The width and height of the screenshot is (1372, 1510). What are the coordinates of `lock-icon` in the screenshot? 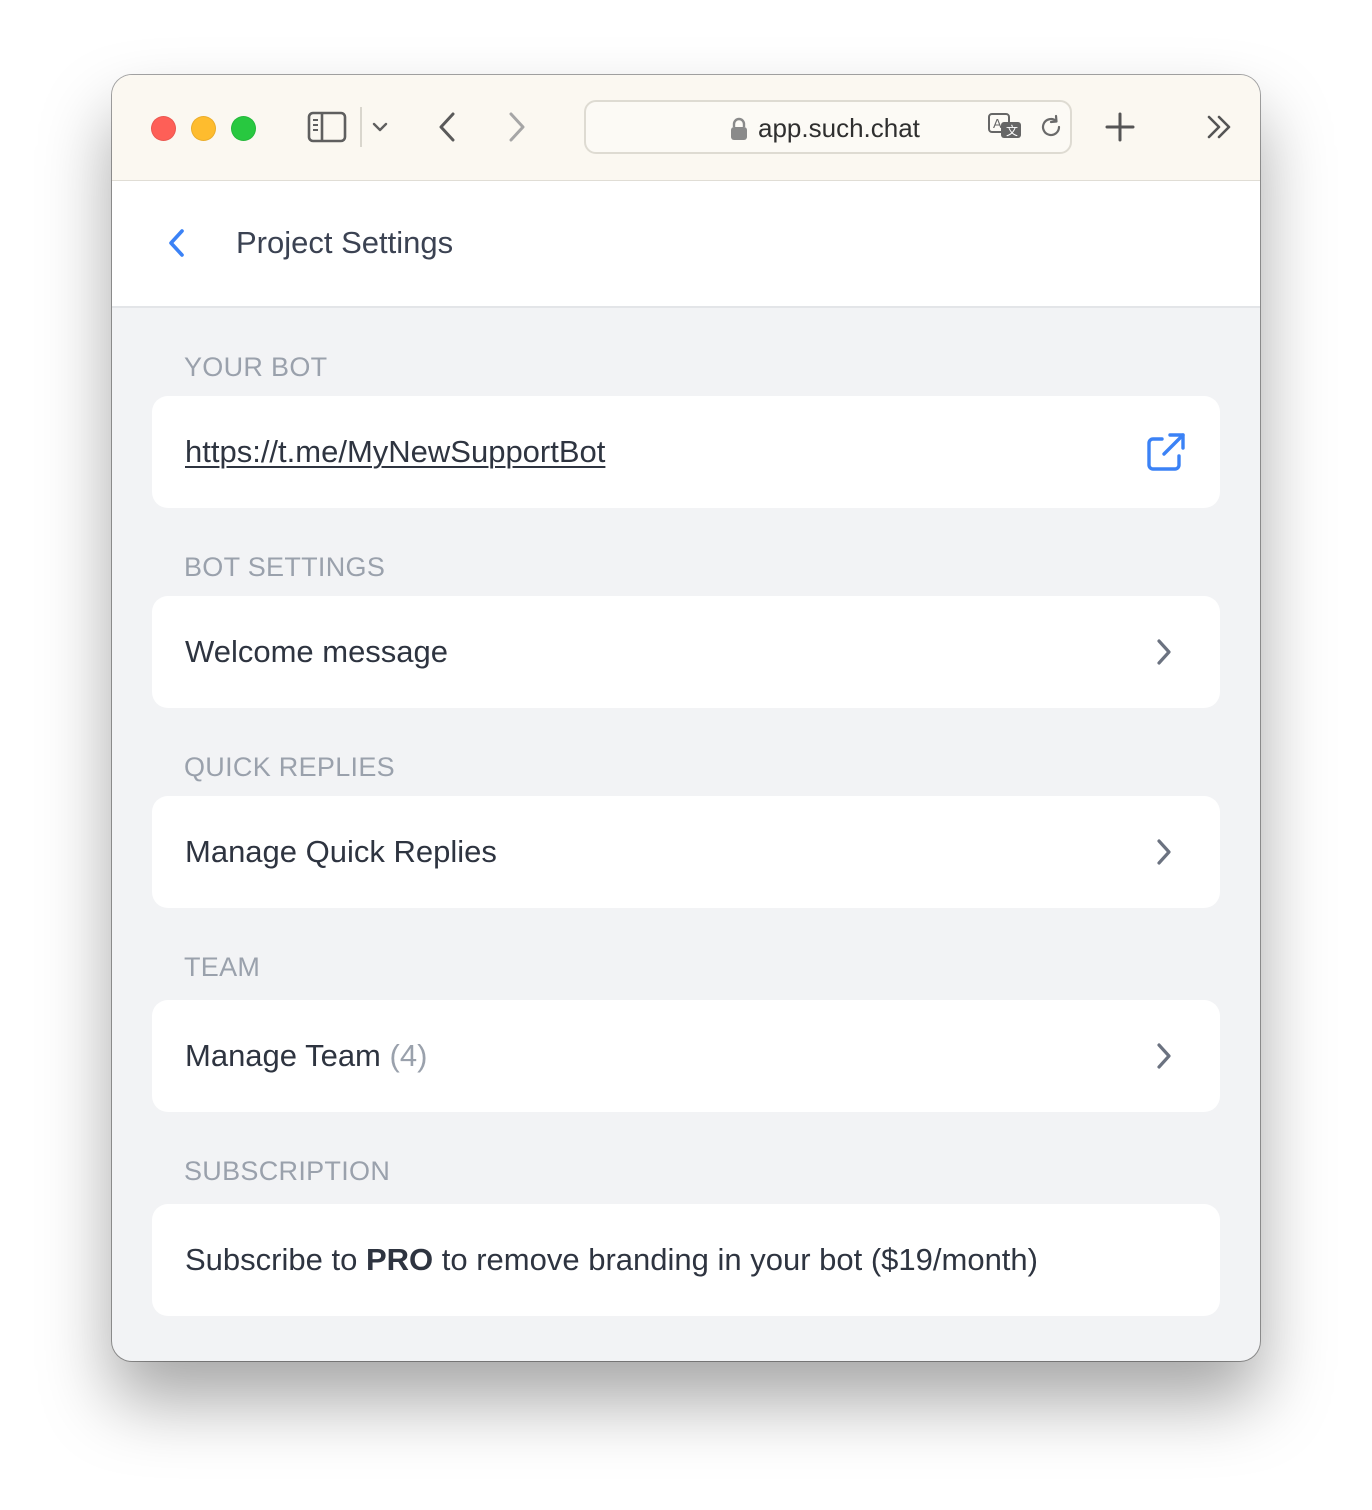 It's located at (739, 129).